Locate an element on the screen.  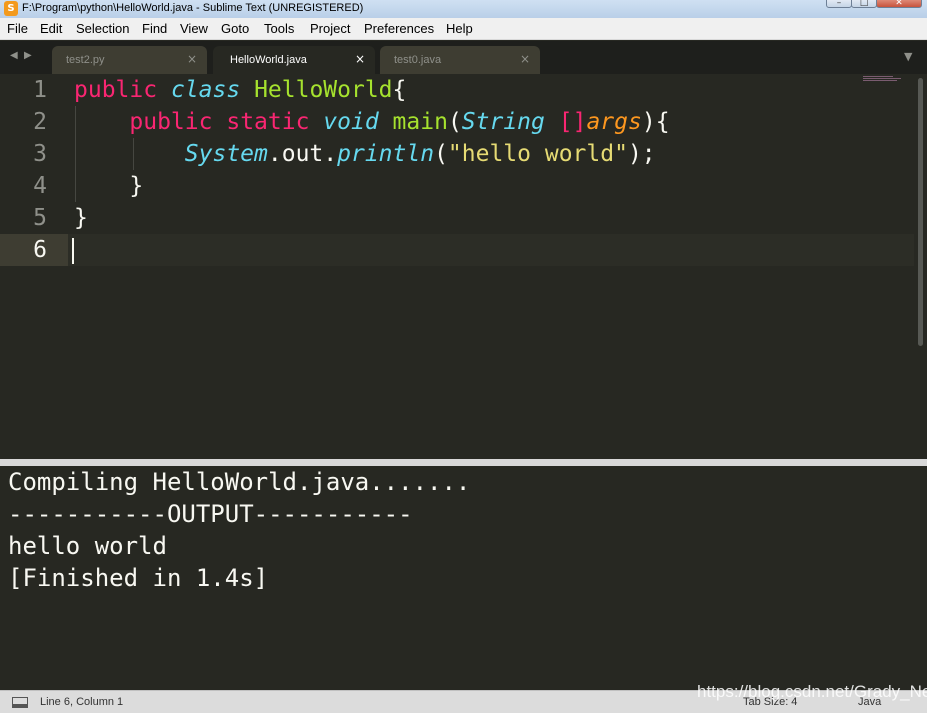
menu-find: Find is located at coordinates (154, 29).